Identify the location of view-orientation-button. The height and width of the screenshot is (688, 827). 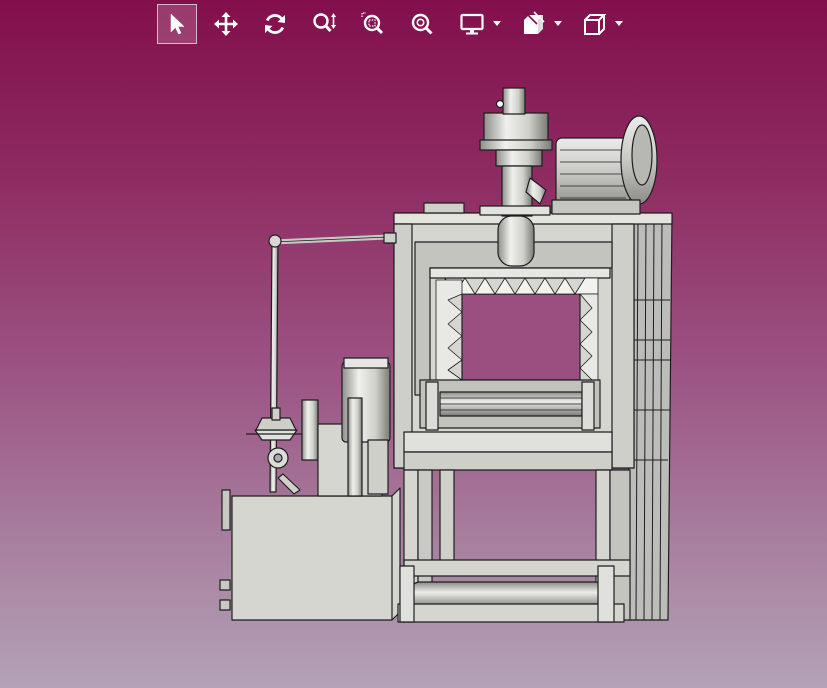
(599, 24).